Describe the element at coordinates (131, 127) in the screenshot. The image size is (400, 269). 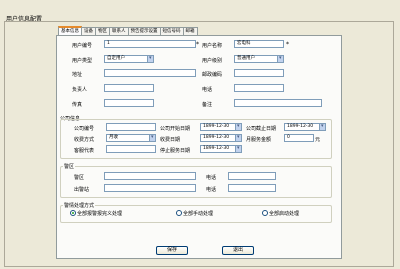
I see `company-no-input` at that location.